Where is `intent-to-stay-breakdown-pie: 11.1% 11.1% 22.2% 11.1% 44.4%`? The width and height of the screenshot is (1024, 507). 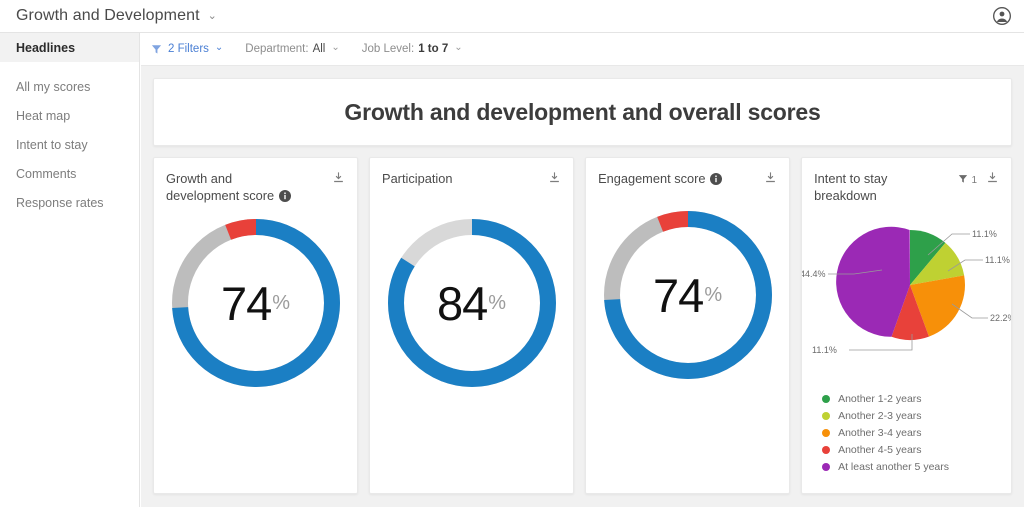
intent-to-stay-breakdown-pie: 11.1% 11.1% 22.2% 11.1% 44.4% is located at coordinates (906, 283).